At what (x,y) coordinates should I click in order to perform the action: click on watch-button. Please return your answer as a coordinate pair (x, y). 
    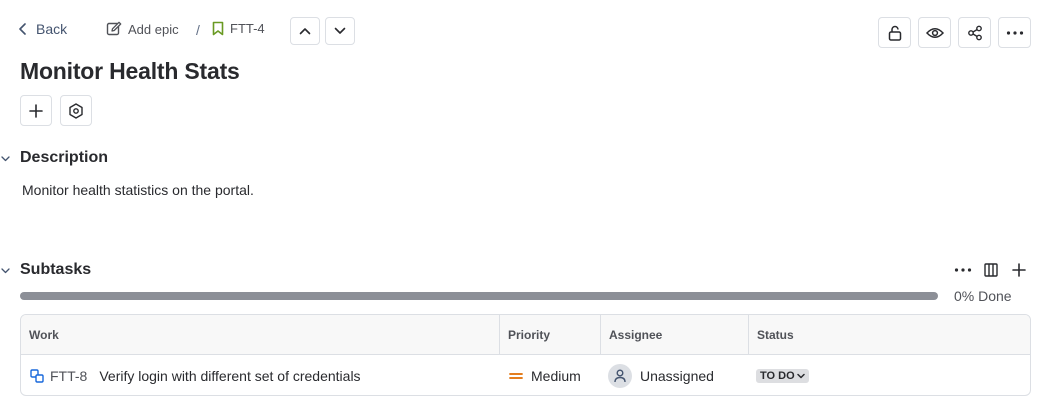
    Looking at the image, I should click on (934, 32).